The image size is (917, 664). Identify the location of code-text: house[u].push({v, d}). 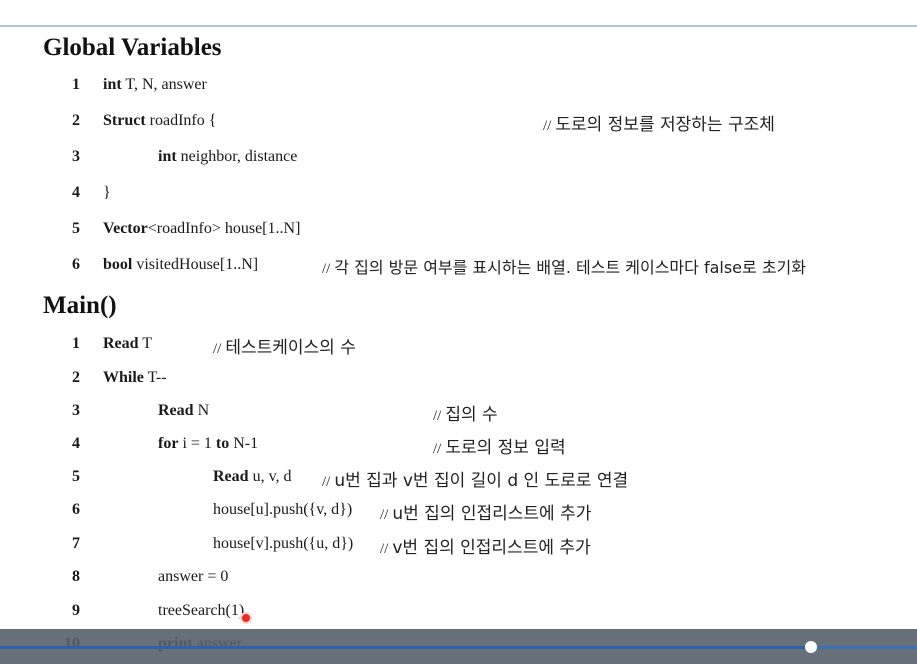
(282, 510).